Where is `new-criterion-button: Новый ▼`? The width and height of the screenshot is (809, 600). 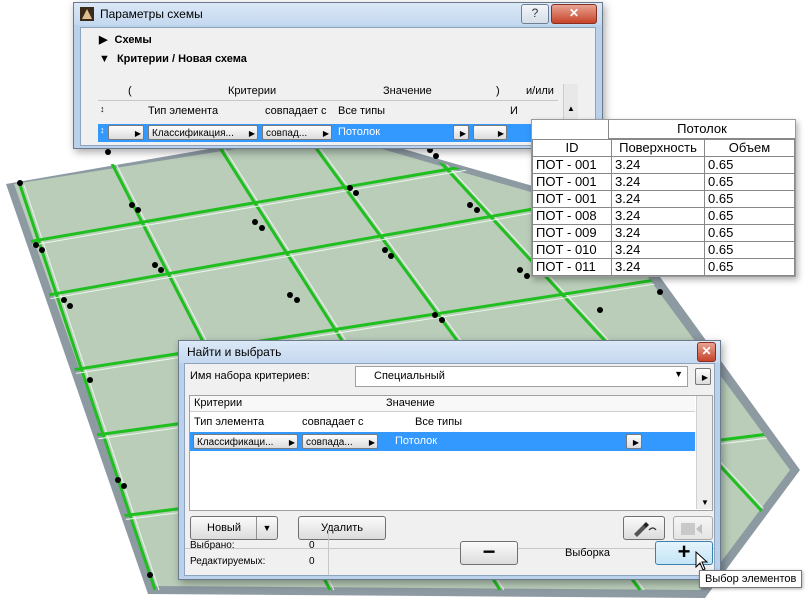 new-criterion-button: Новый ▼ is located at coordinates (234, 528).